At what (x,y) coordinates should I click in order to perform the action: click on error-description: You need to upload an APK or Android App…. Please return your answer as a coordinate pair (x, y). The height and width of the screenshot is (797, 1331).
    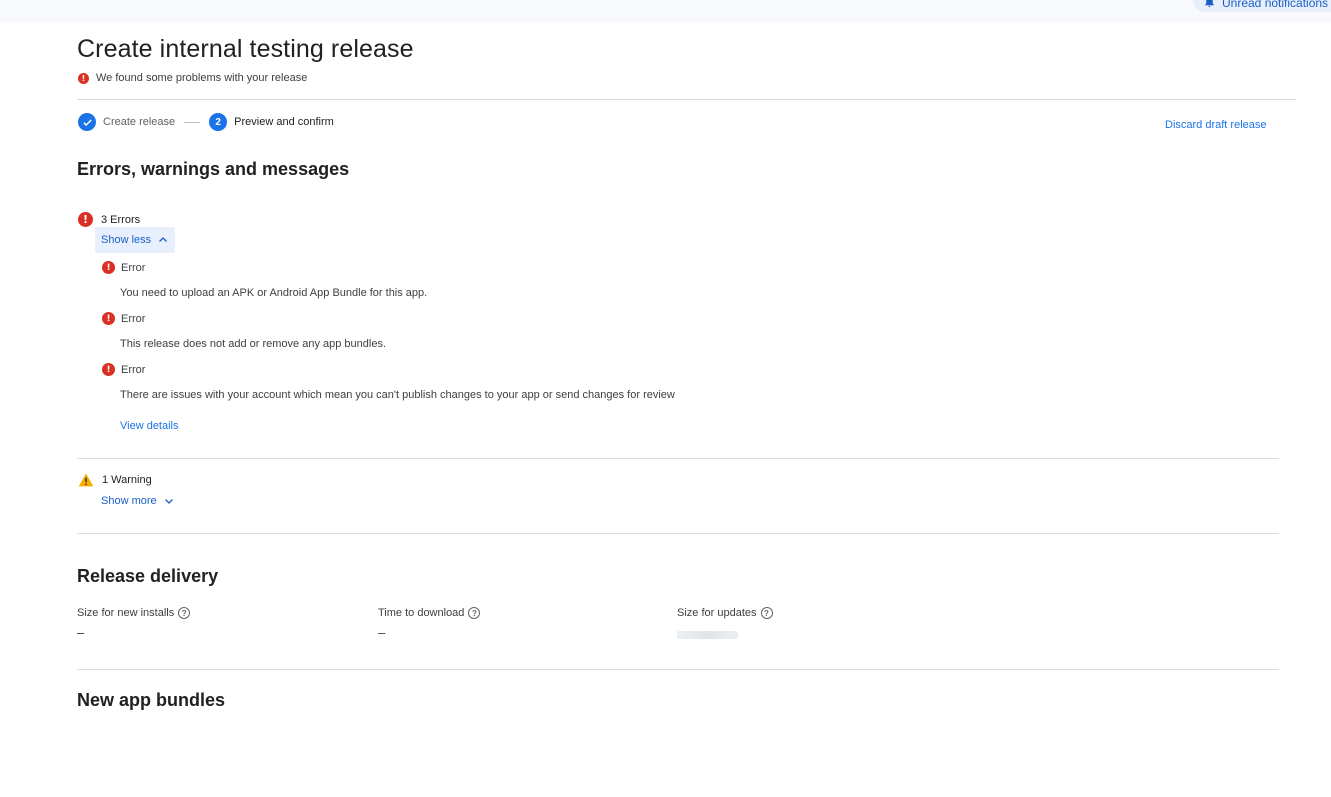
    Looking at the image, I should click on (274, 293).